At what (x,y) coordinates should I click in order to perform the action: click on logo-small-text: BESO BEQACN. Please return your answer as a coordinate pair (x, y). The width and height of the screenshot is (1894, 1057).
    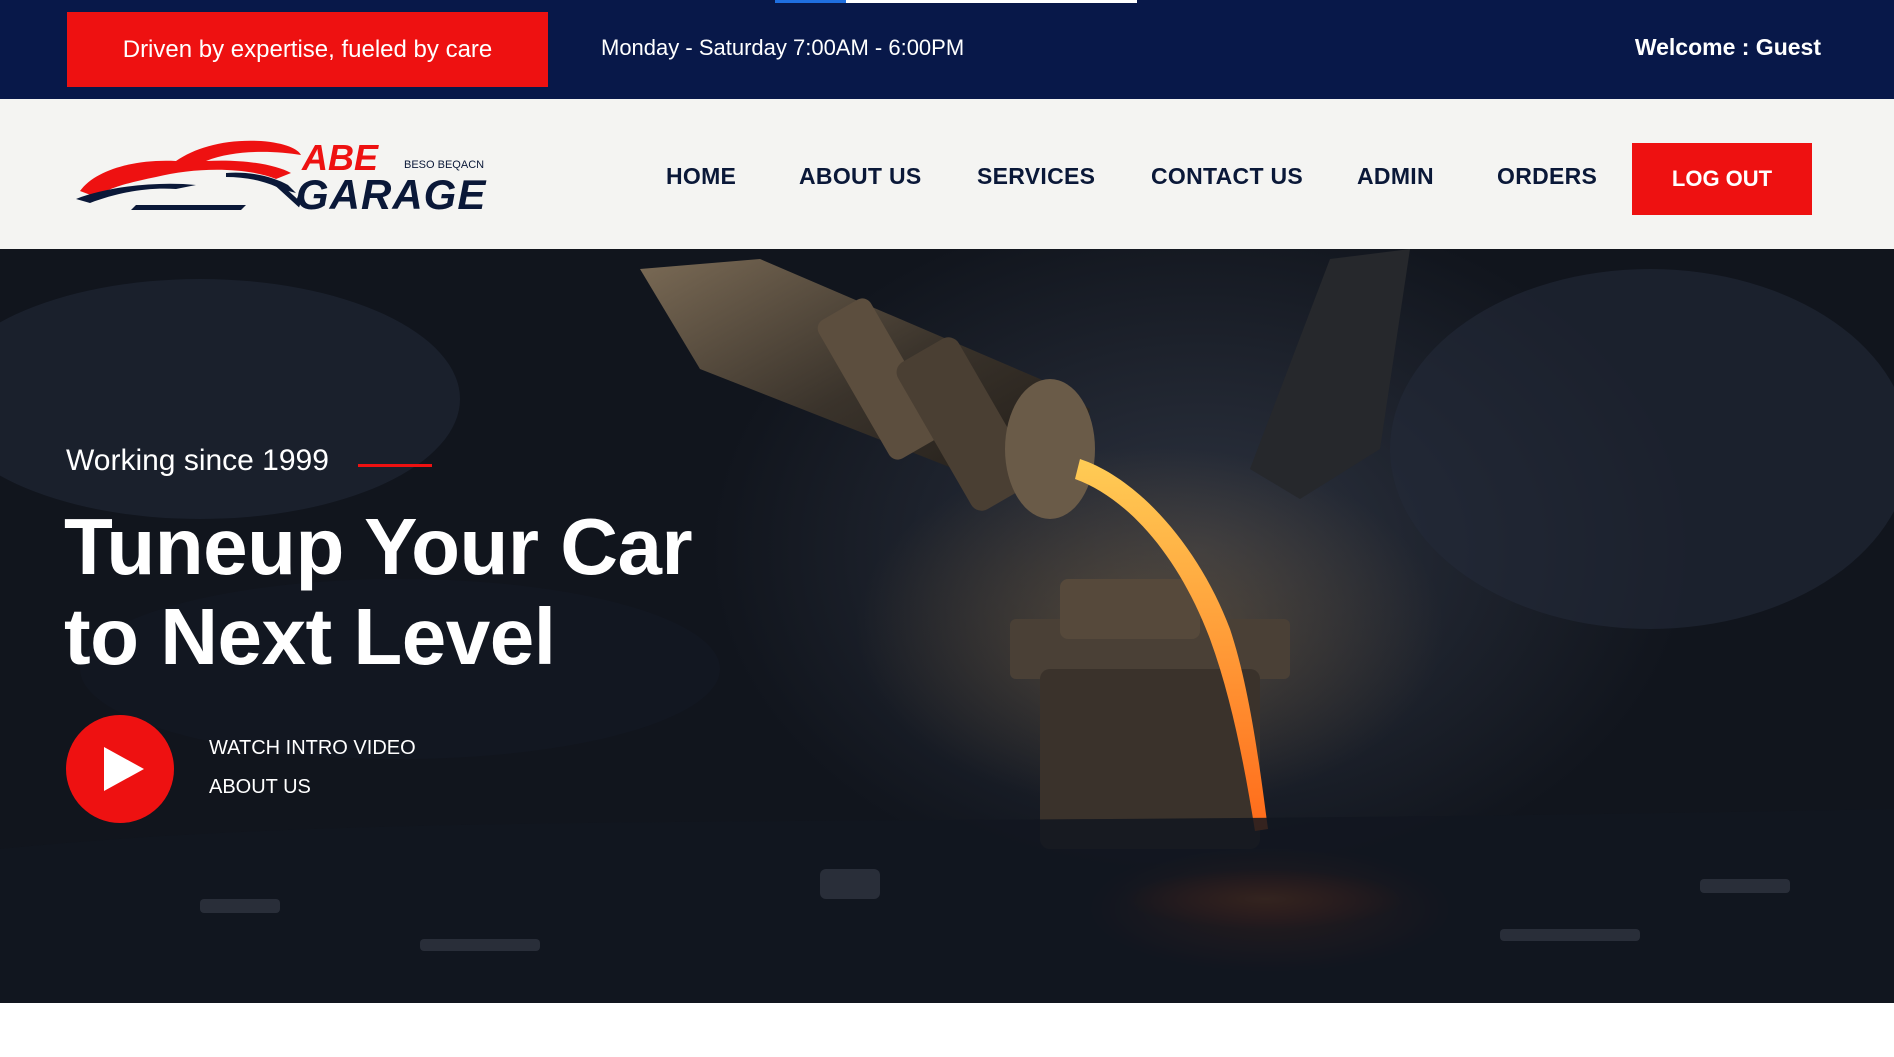
    Looking at the image, I should click on (444, 165).